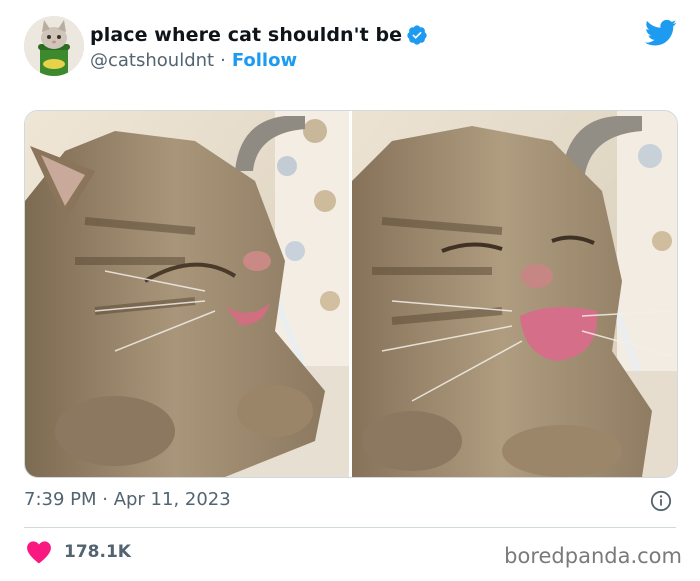  What do you see at coordinates (127, 499) in the screenshot?
I see `tweet-timestamp: 7:39 PM · Apr 11, 2023` at bounding box center [127, 499].